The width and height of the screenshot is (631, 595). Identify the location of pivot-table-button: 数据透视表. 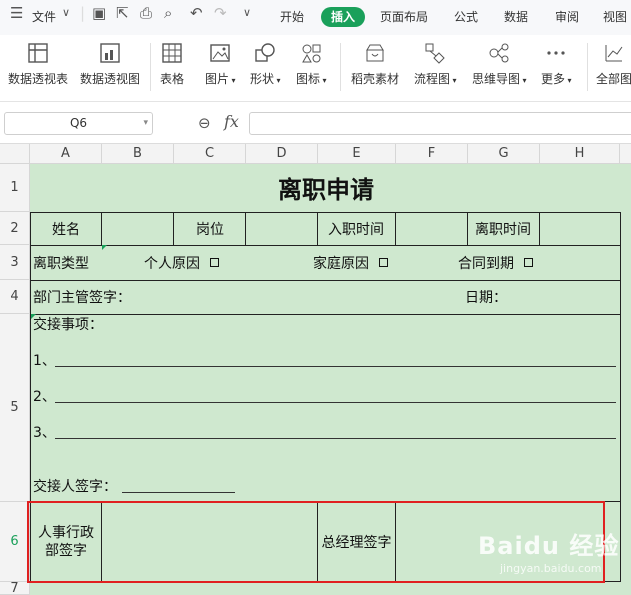
(38, 64).